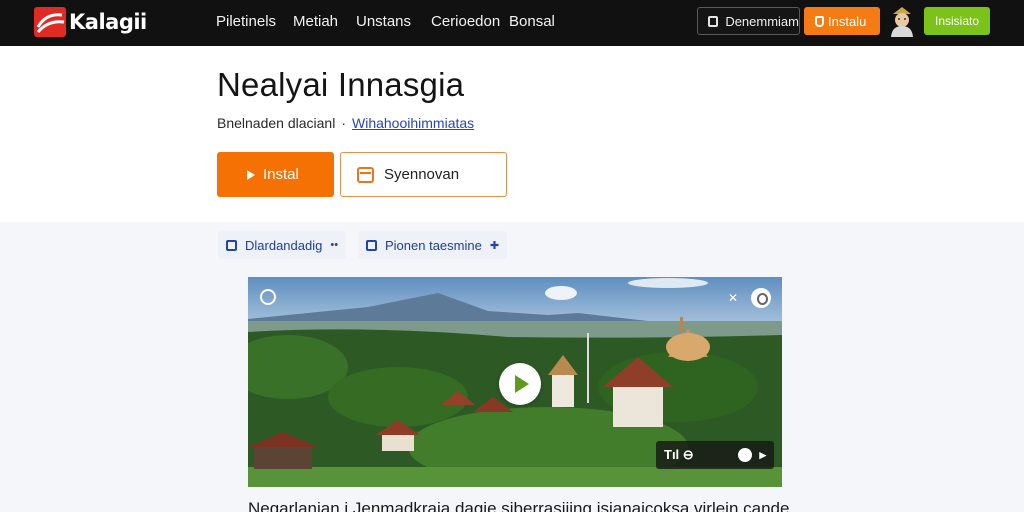 Image resolution: width=1024 pixels, height=512 pixels. What do you see at coordinates (413, 123) in the screenshot?
I see `meta-link: Wihahooihimmiatas` at bounding box center [413, 123].